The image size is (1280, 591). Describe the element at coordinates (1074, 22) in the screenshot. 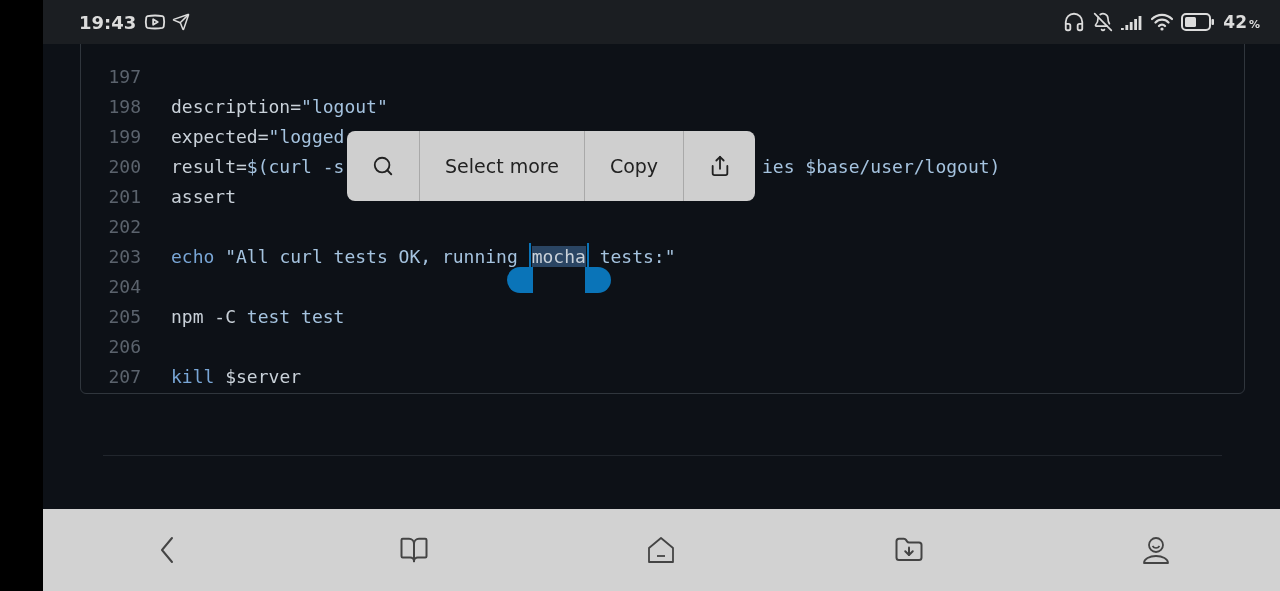

I see `headphones-icon` at that location.